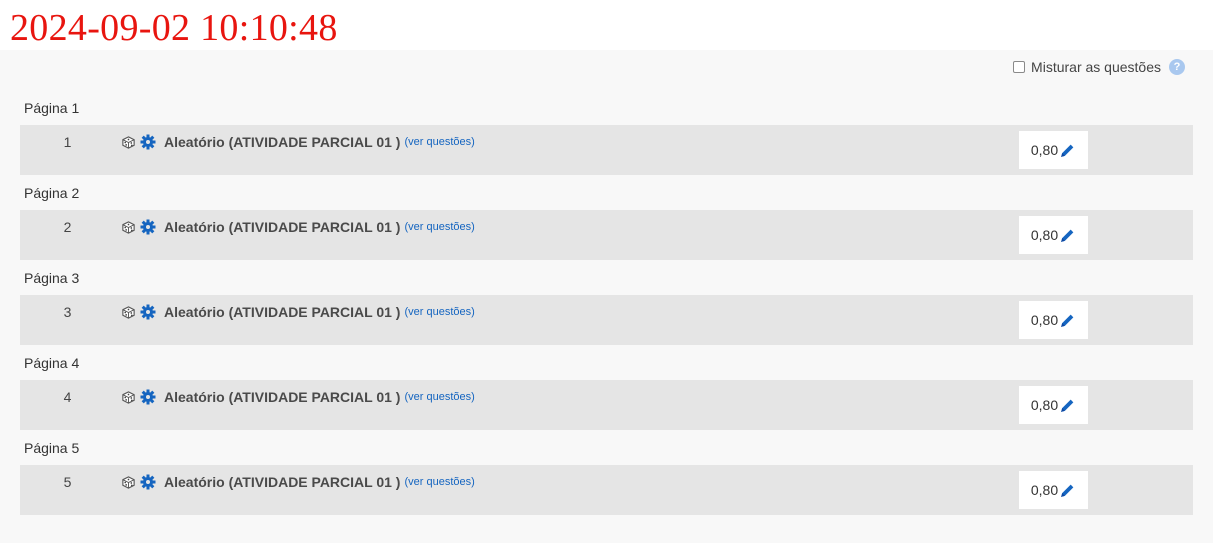 The image size is (1213, 543). What do you see at coordinates (67, 142) in the screenshot?
I see `slot-number: 1` at bounding box center [67, 142].